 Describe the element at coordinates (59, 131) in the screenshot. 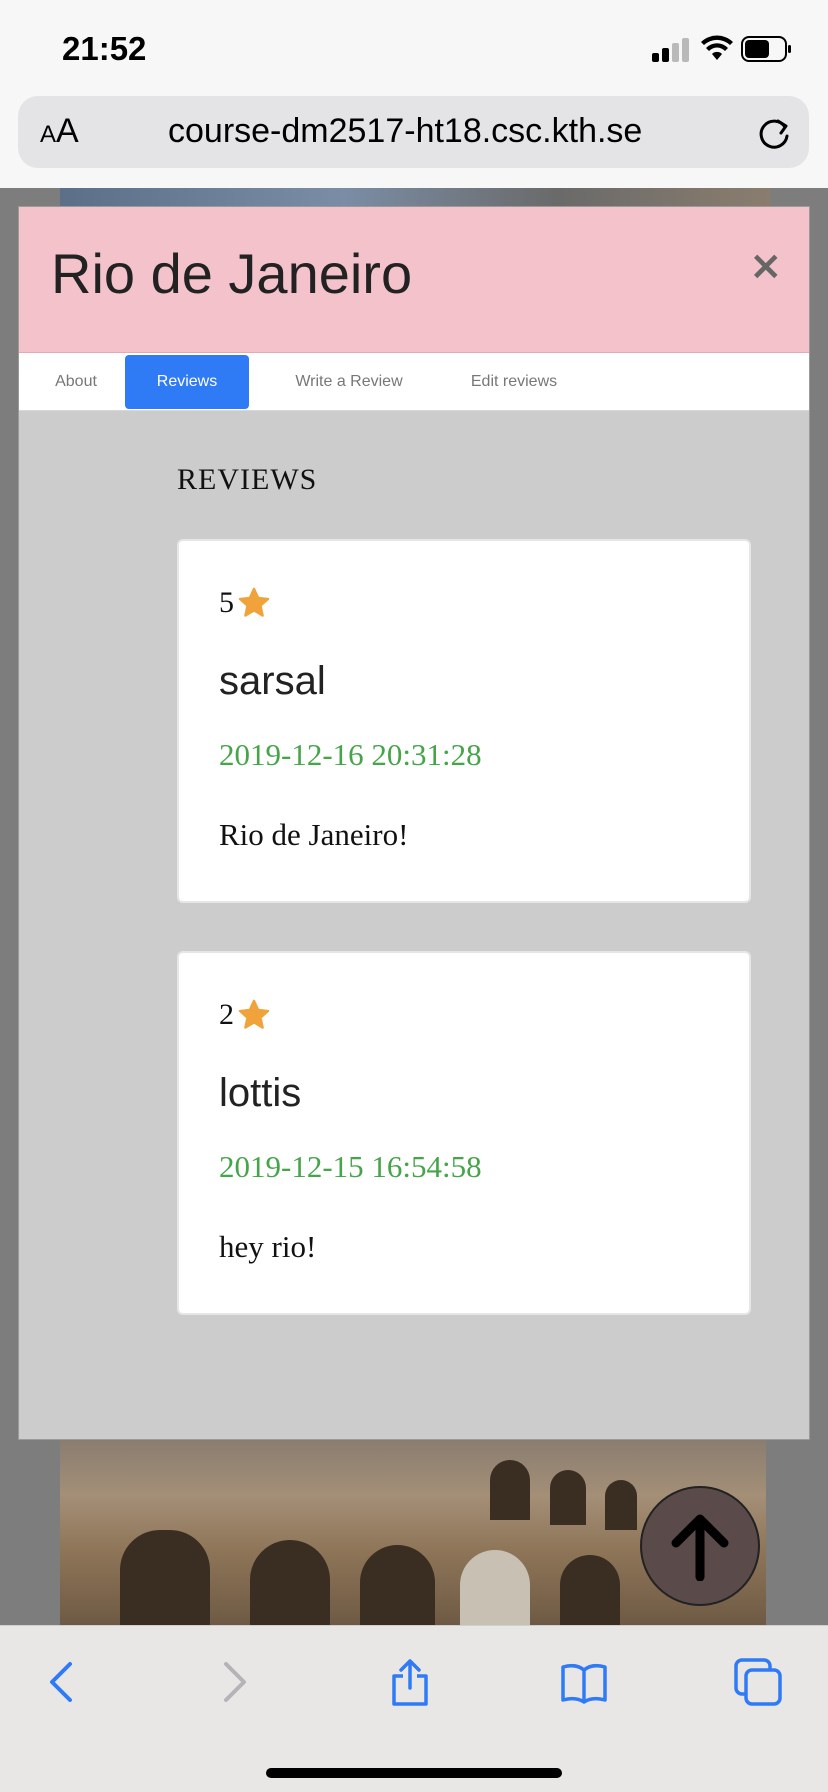

I see `text-size-button: AA` at that location.